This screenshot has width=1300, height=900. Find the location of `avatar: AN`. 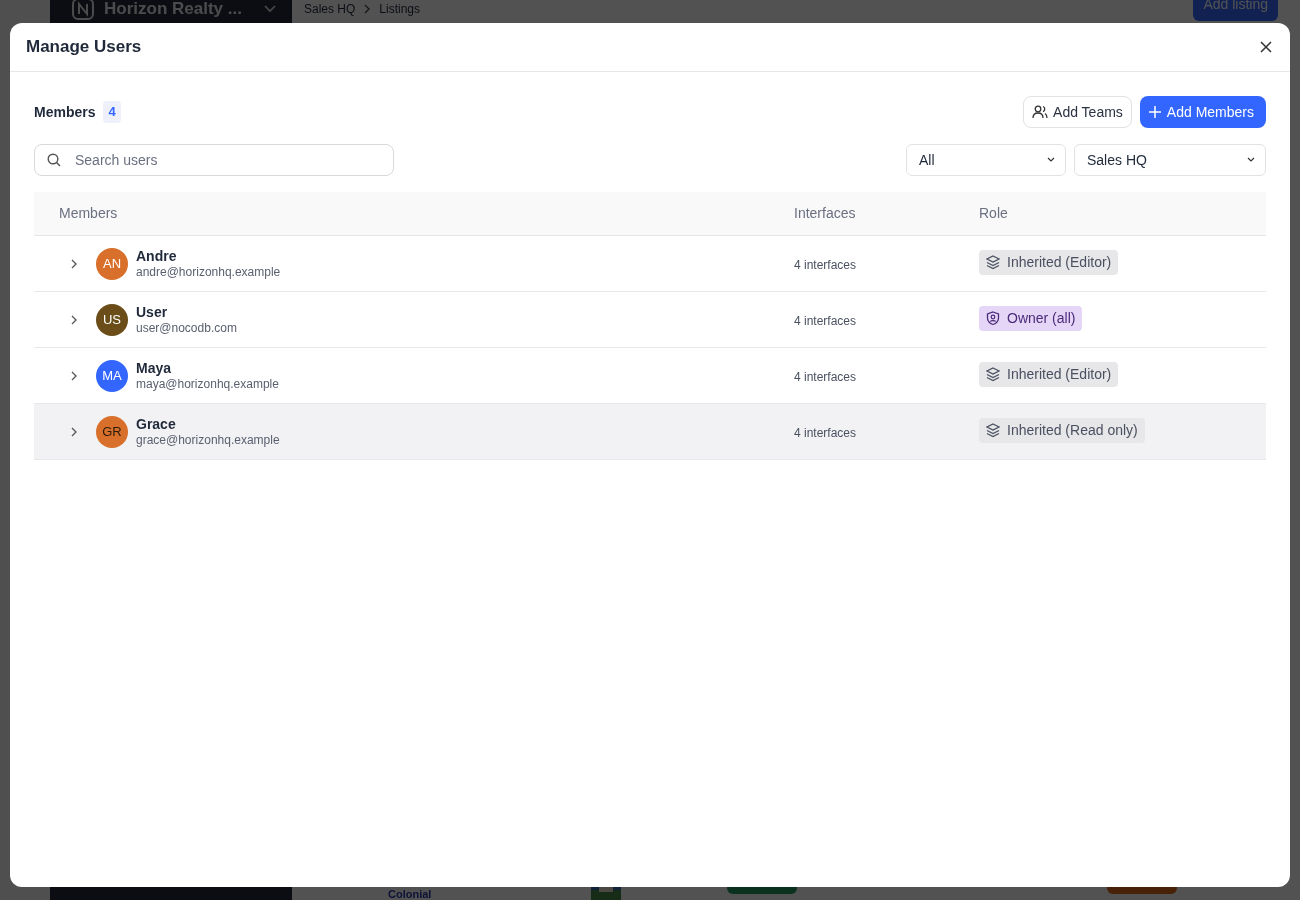

avatar: AN is located at coordinates (112, 263).